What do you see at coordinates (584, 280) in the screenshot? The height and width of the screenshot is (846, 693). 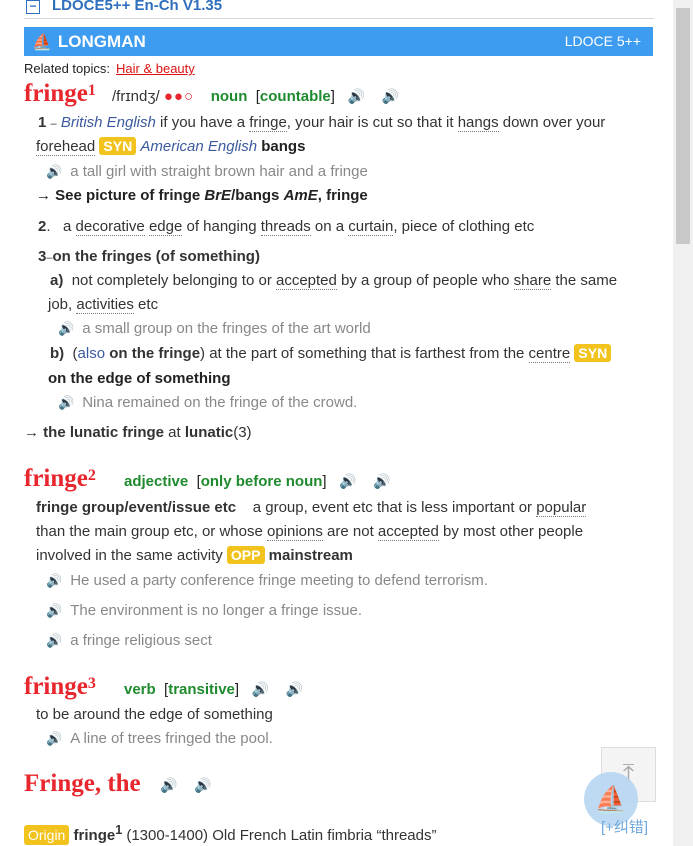 I see `definition-text: the same` at bounding box center [584, 280].